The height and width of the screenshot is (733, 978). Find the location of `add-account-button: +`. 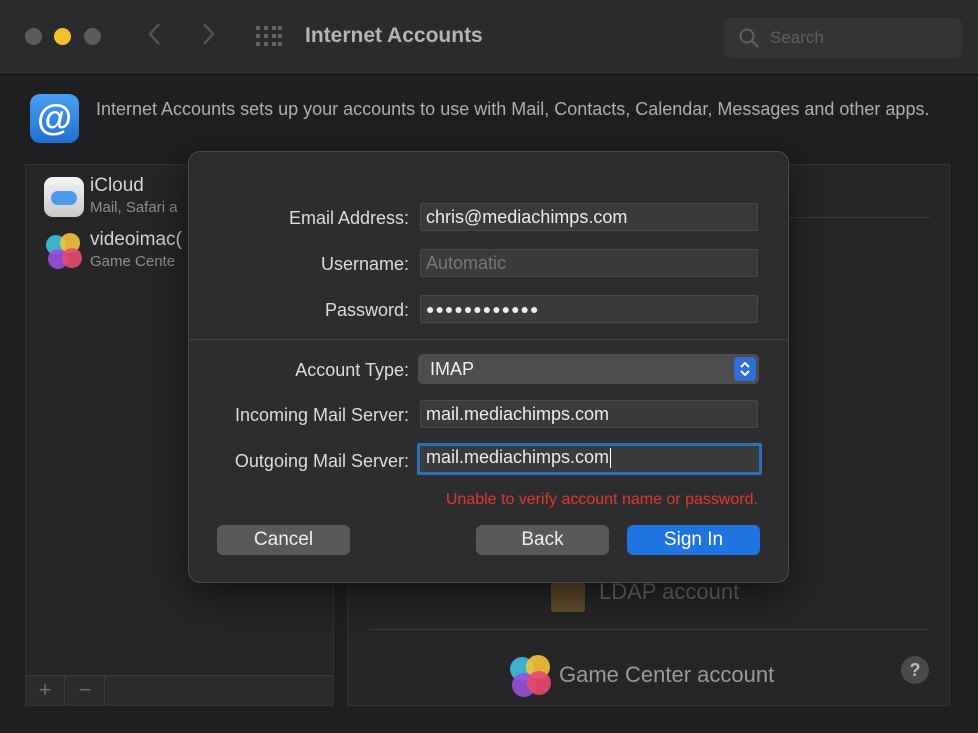

add-account-button: + is located at coordinates (45, 690).